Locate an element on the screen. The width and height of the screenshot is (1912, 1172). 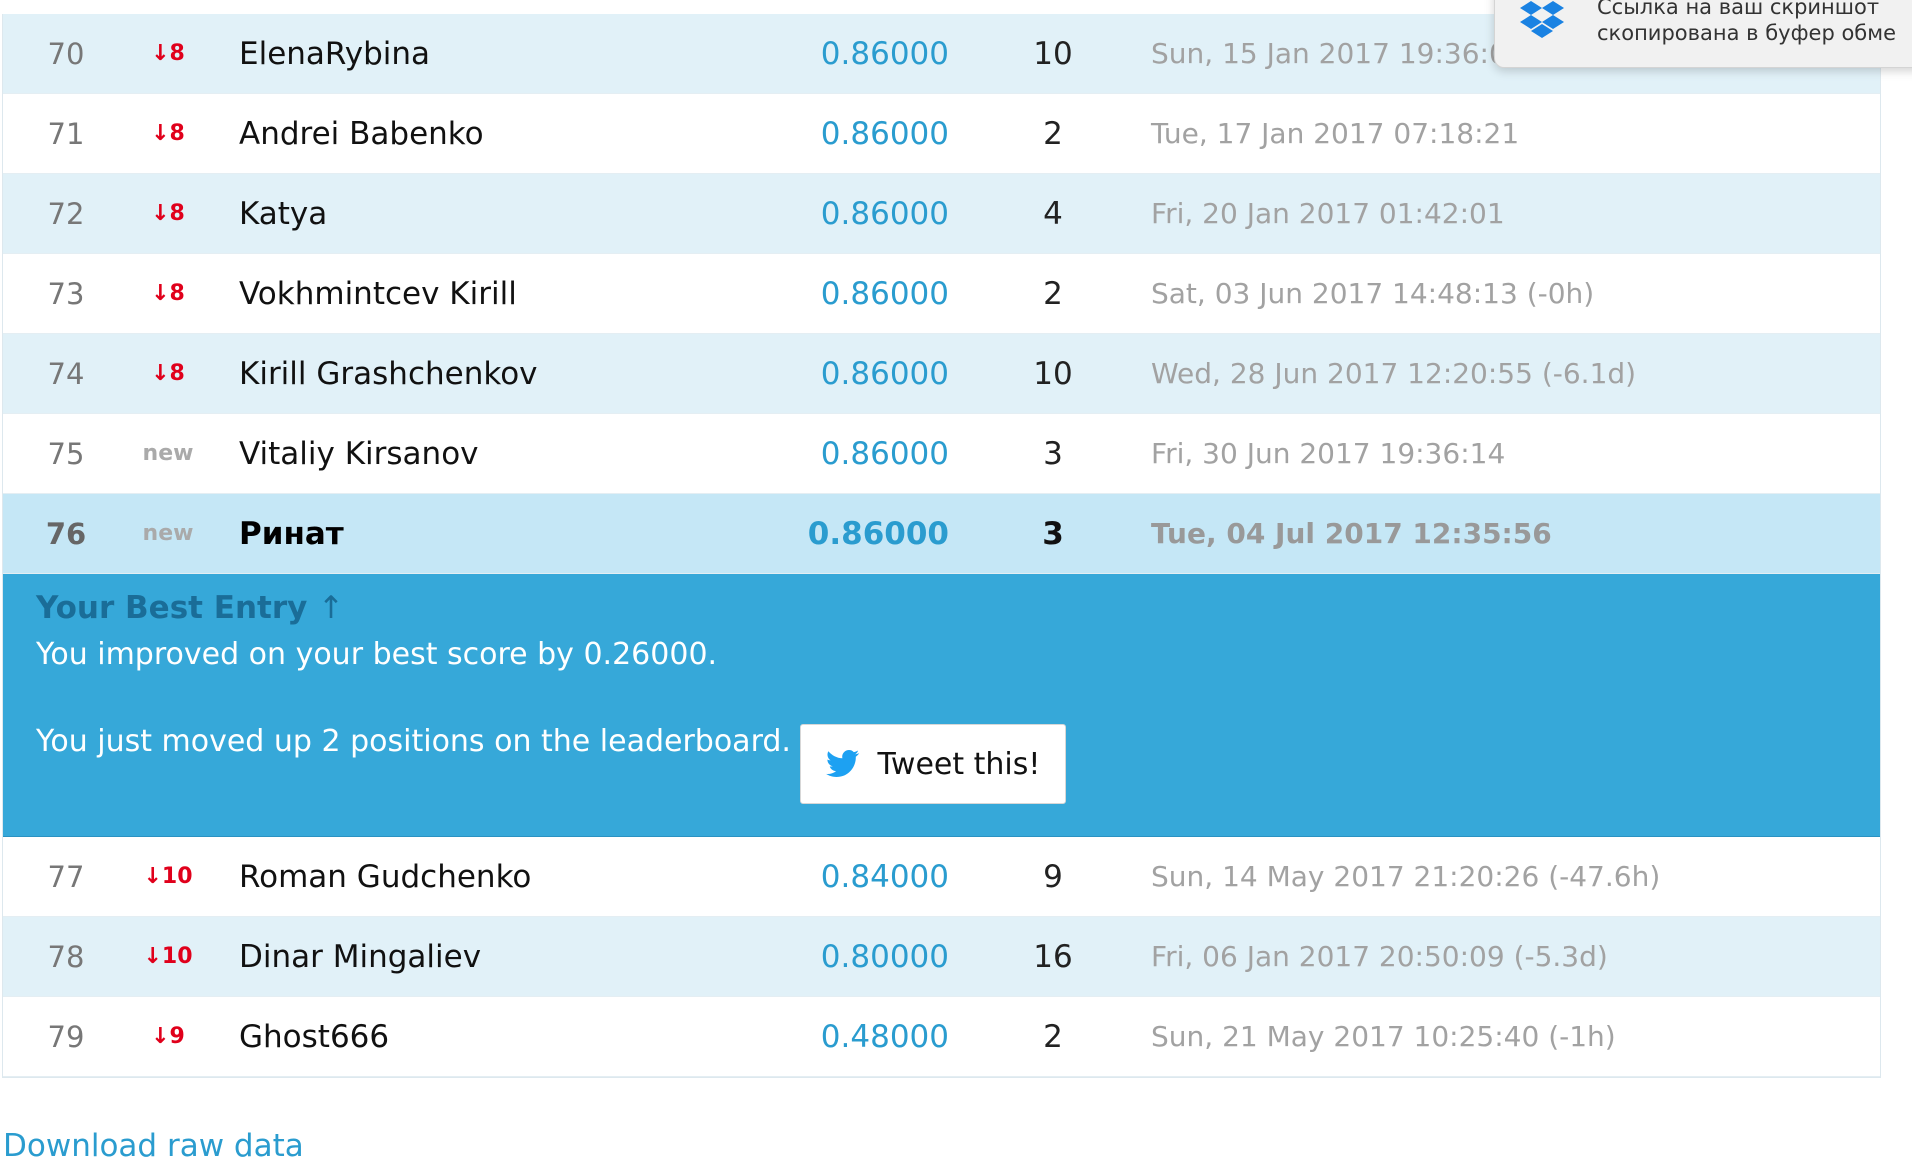
score-cell: 0.48000 is located at coordinates (884, 1036).